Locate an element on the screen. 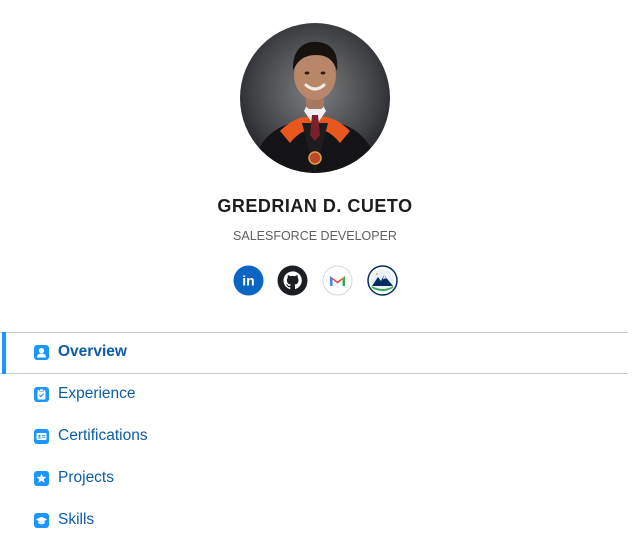  avatar is located at coordinates (315, 98).